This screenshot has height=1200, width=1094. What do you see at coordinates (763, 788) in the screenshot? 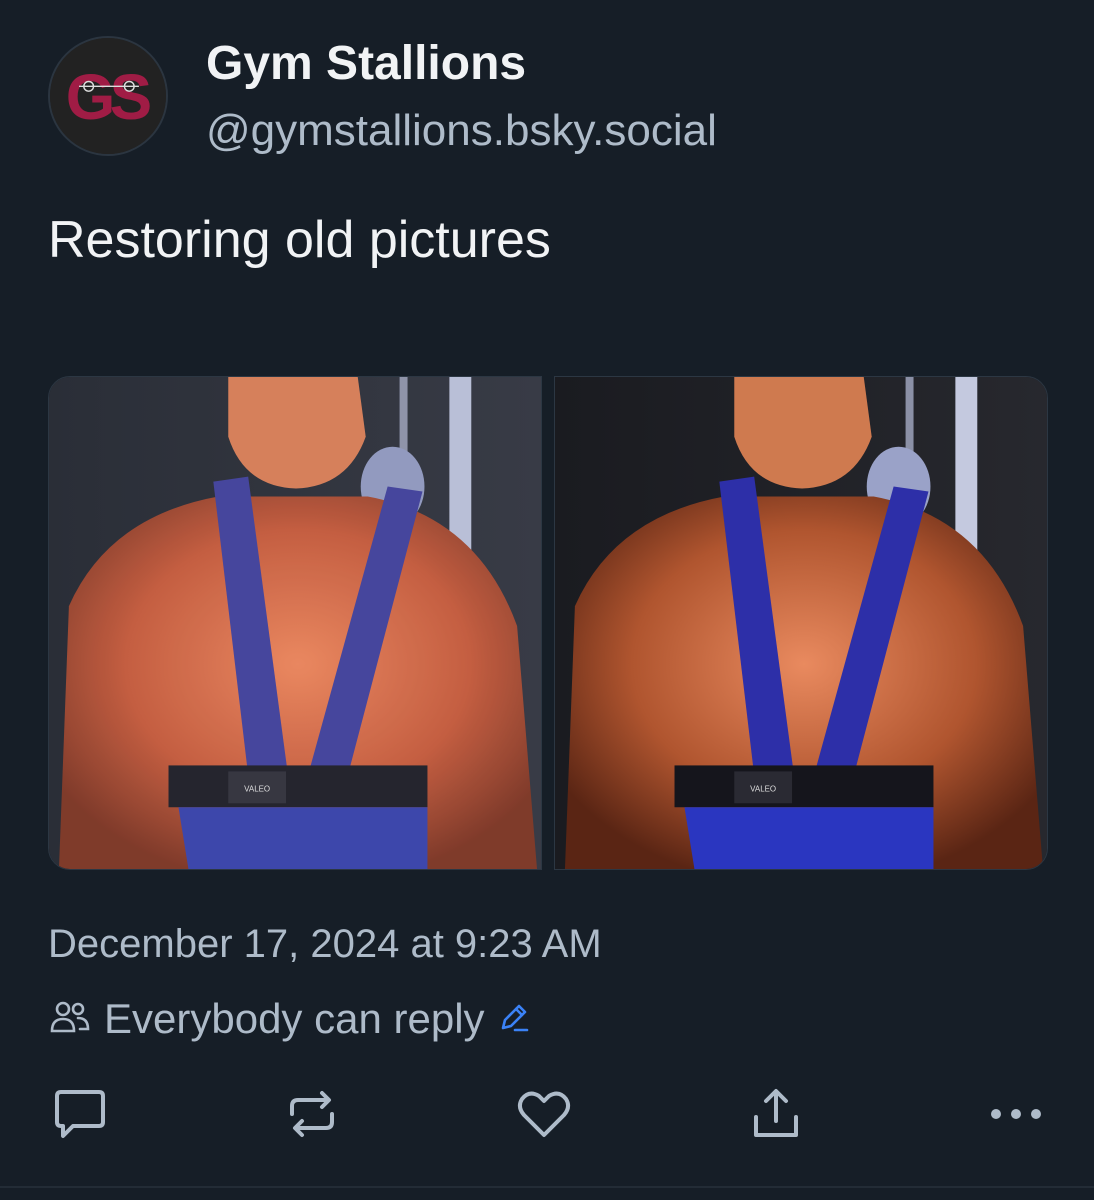
I see `belt-label-restored: VALEO` at bounding box center [763, 788].